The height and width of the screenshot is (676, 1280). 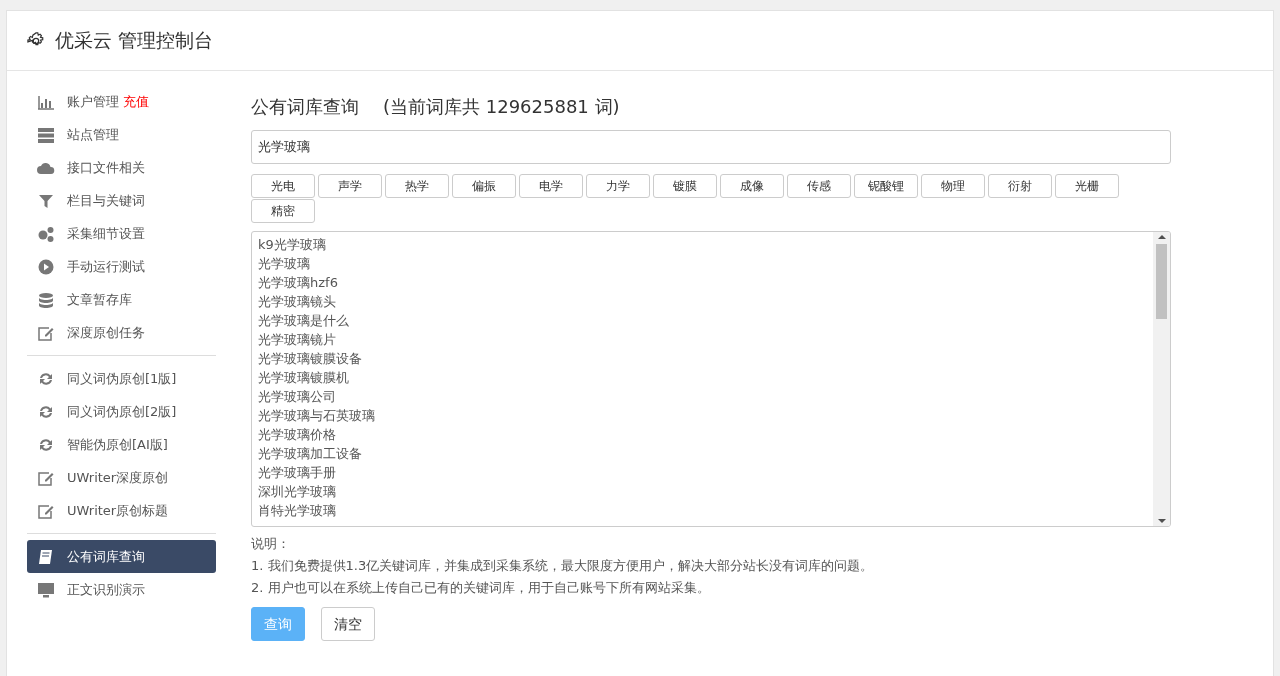 I want to click on keyword-tag: 衍射, so click(x=1020, y=186).